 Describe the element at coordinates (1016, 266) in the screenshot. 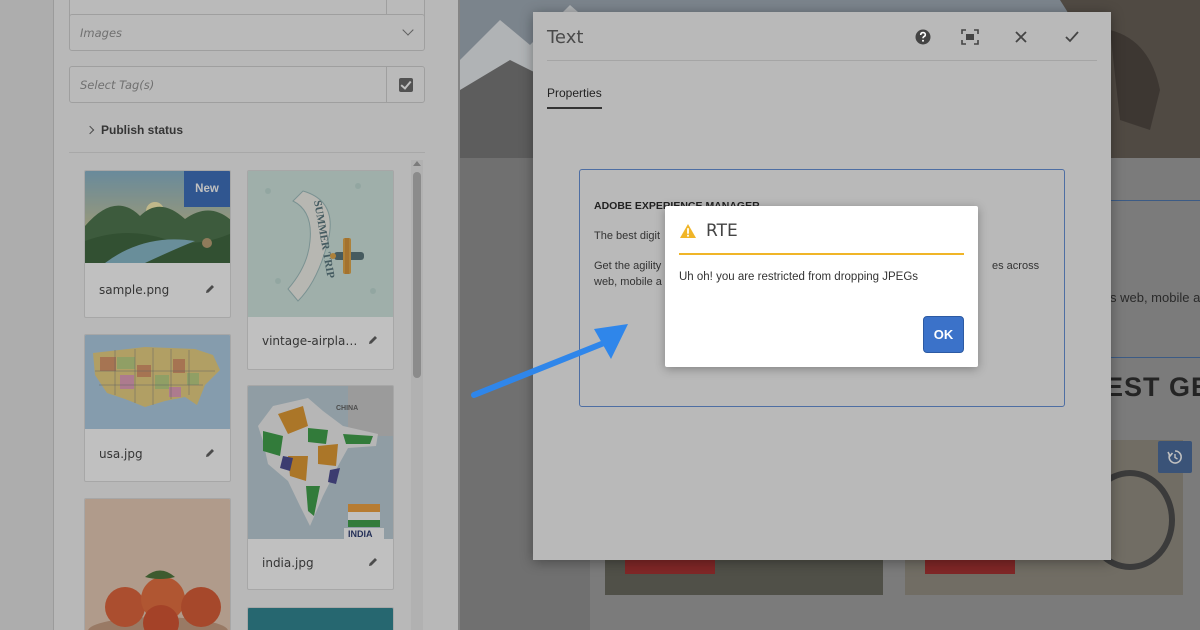

I see `rte-paragraph-2-right: es across` at that location.